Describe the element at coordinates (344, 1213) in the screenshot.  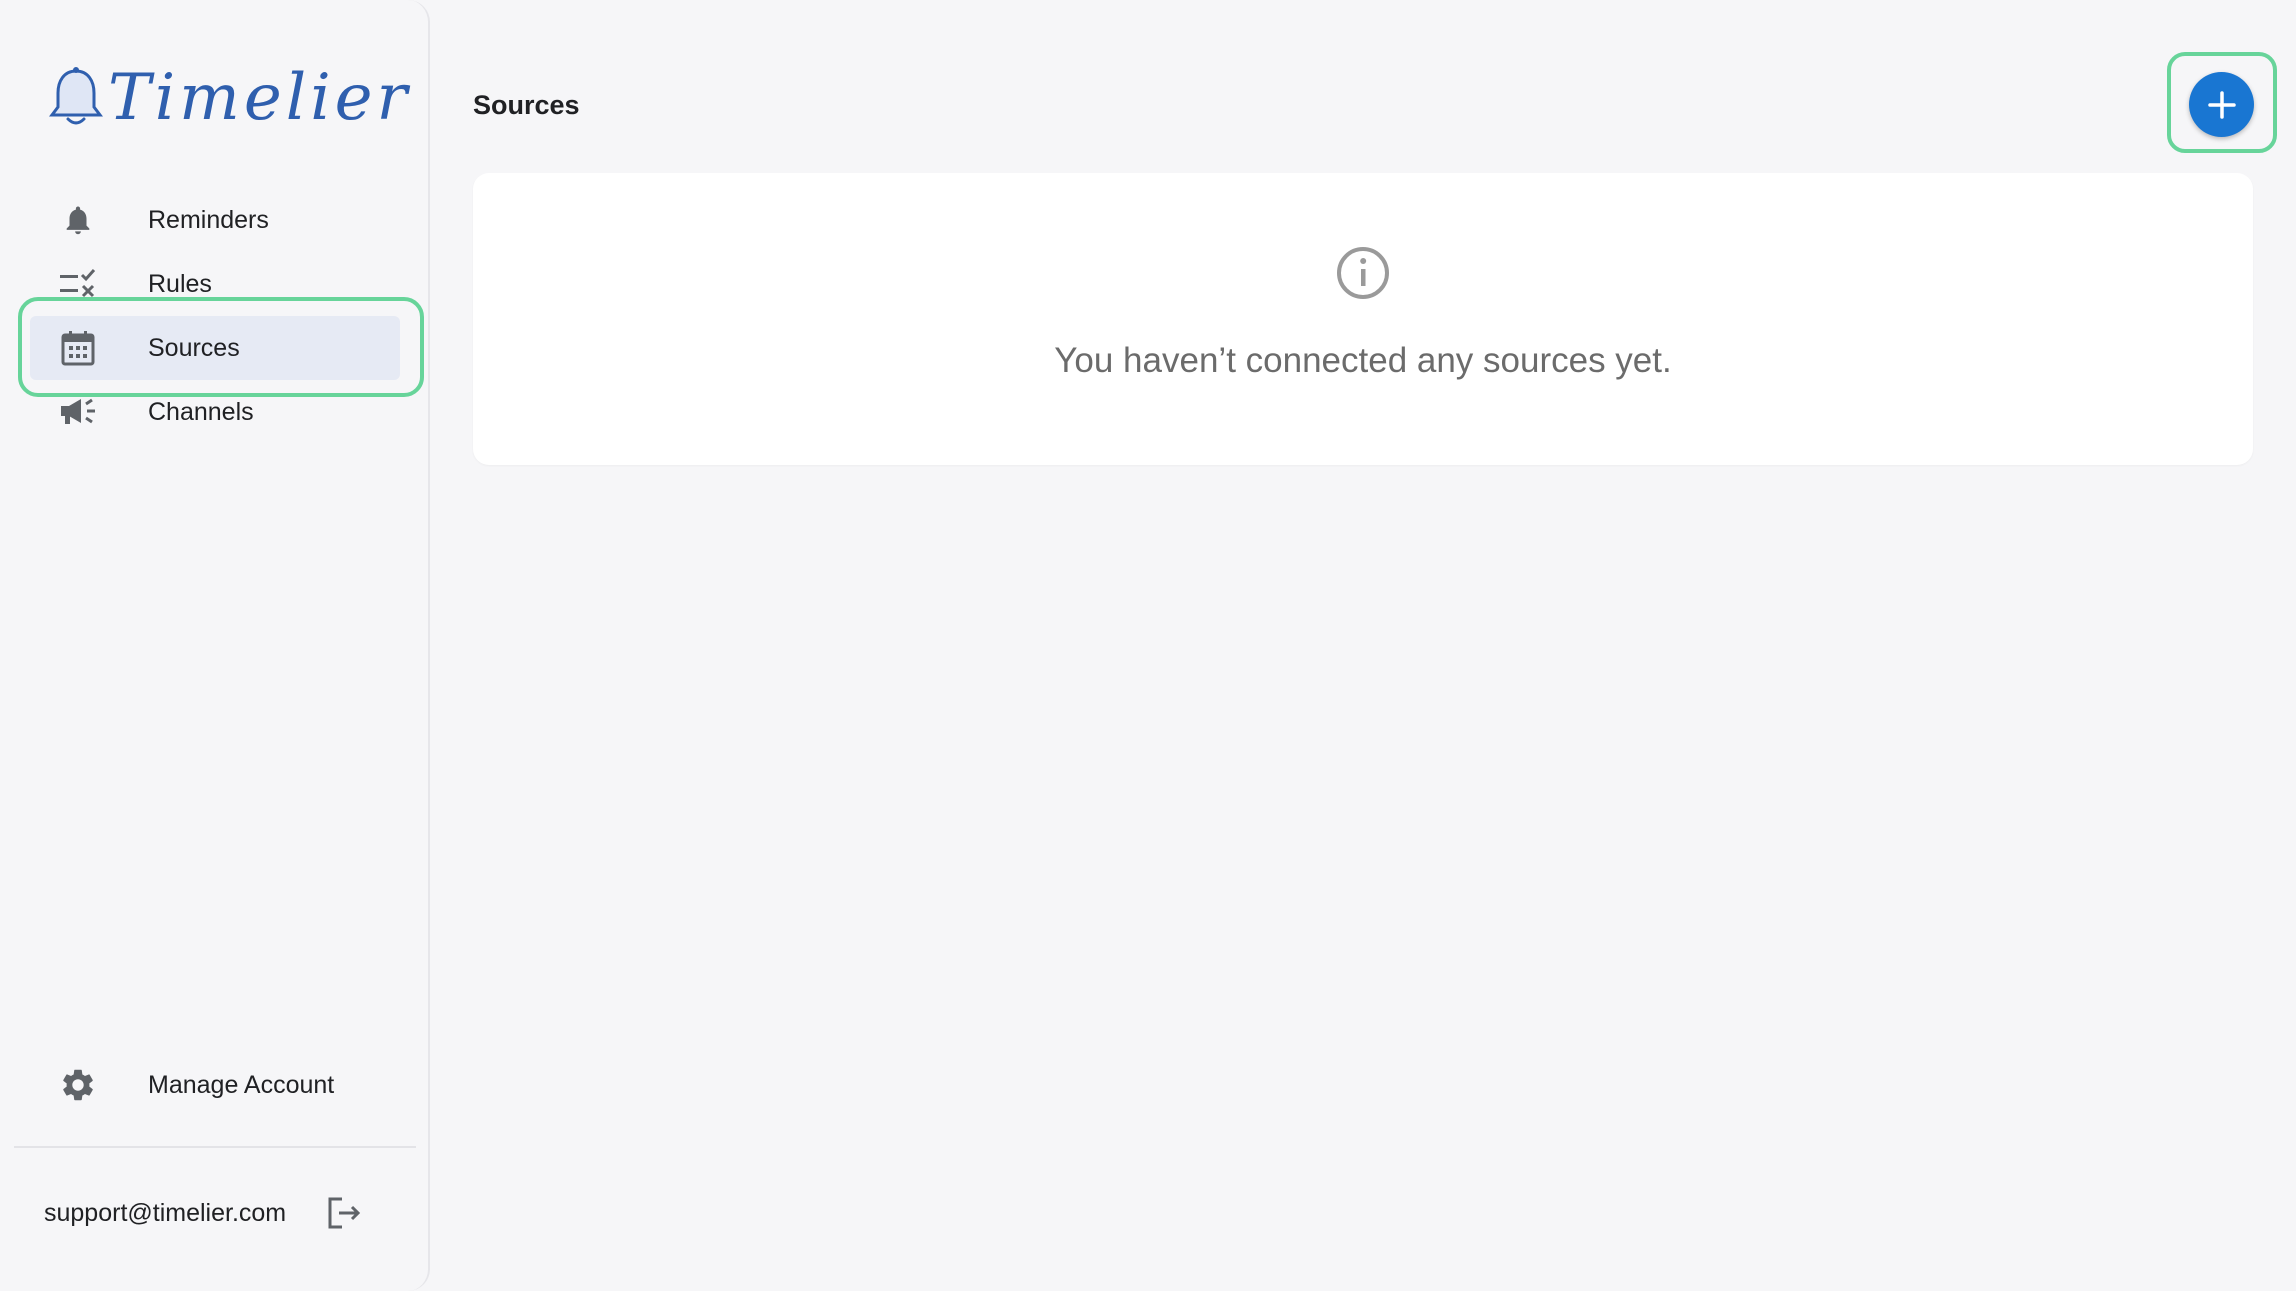
I see `logout-icon` at that location.